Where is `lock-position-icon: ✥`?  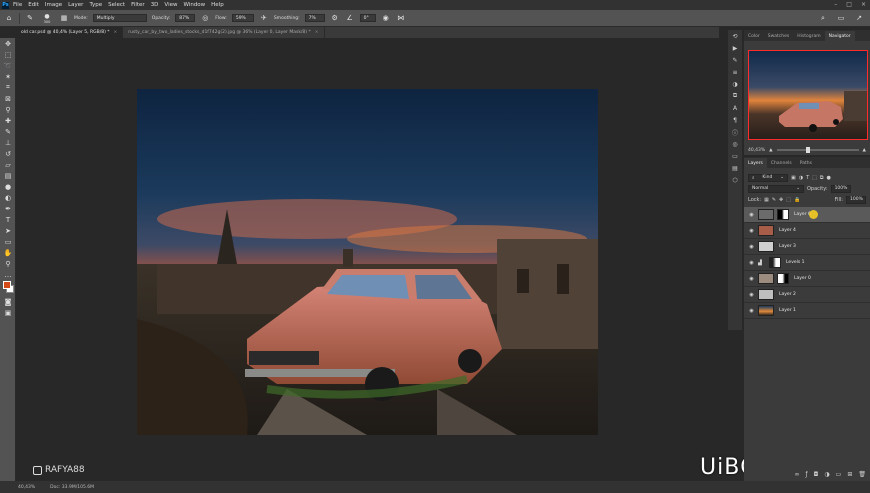 lock-position-icon: ✥ is located at coordinates (781, 200).